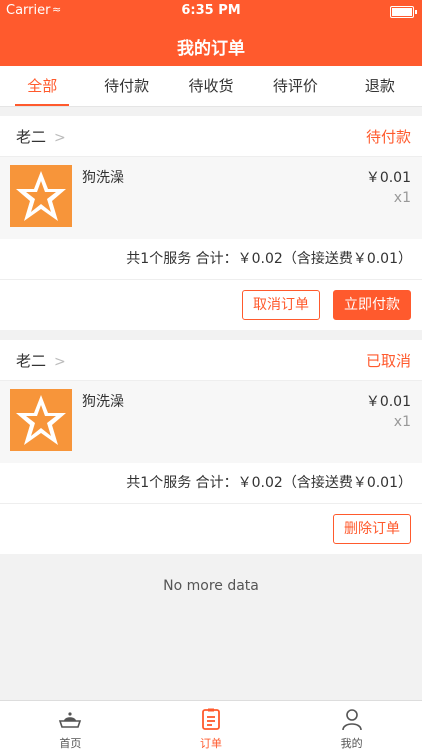  I want to click on cancel-order-button: 取消订单, so click(281, 305).